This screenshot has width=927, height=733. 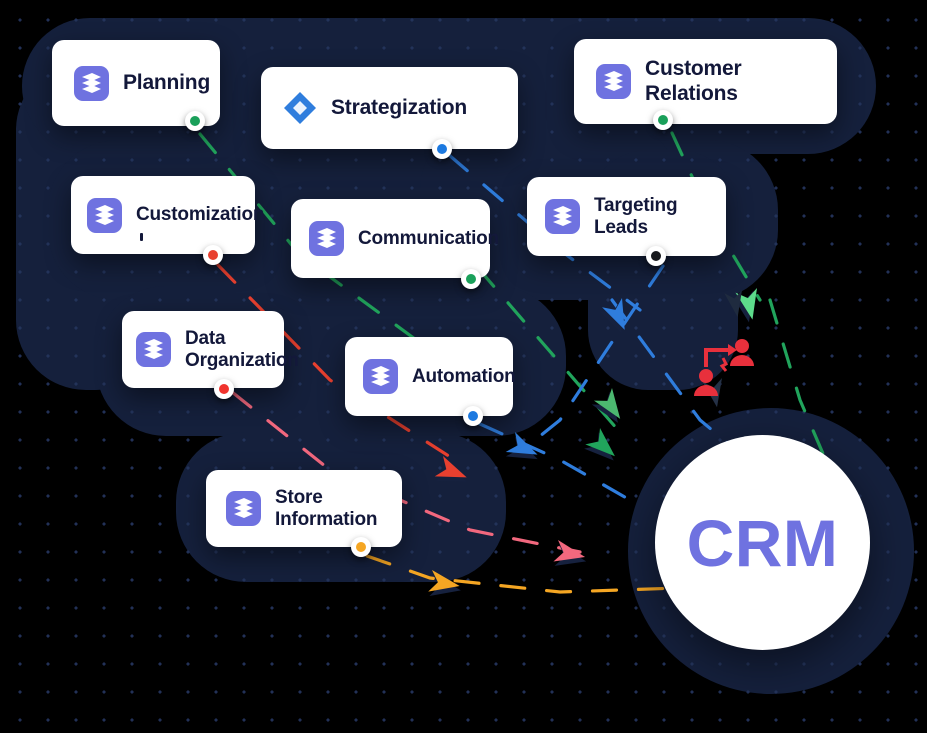 What do you see at coordinates (399, 107) in the screenshot?
I see `card-label: Strategization` at bounding box center [399, 107].